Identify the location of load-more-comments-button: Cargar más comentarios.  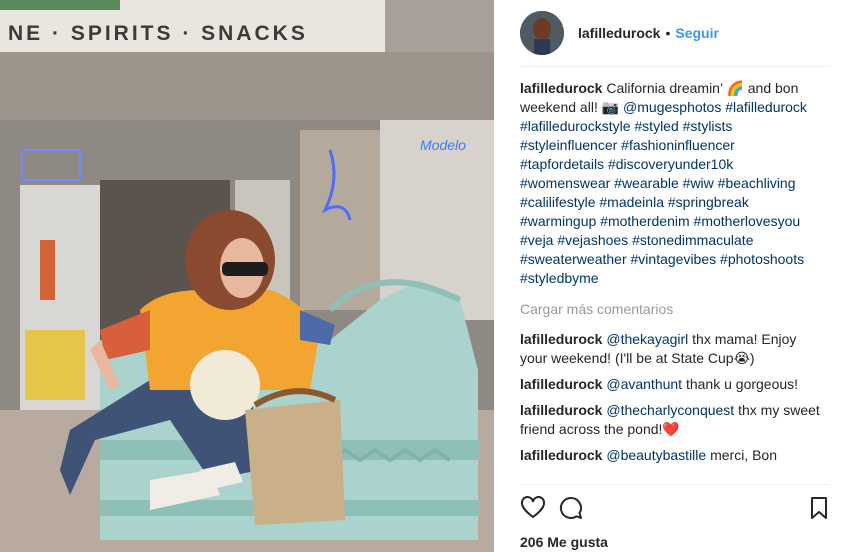
(670, 309).